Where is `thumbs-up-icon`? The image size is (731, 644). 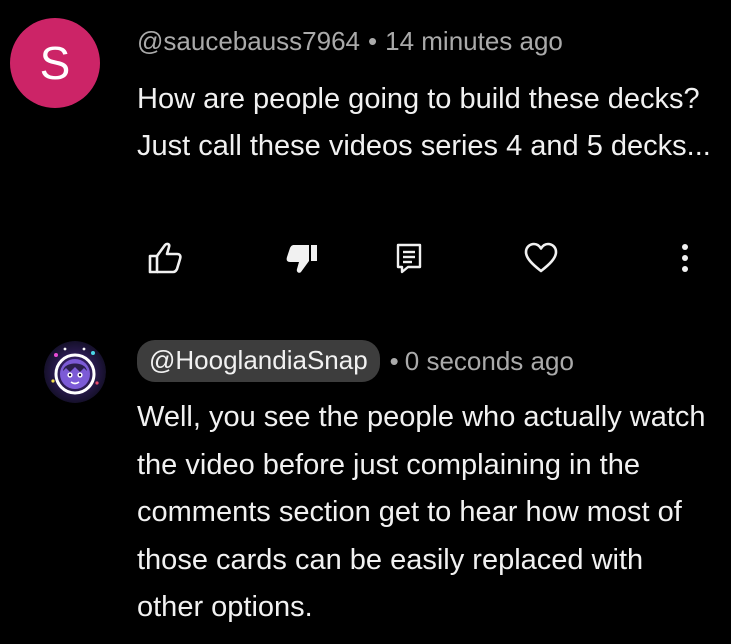
thumbs-up-icon is located at coordinates (165, 258).